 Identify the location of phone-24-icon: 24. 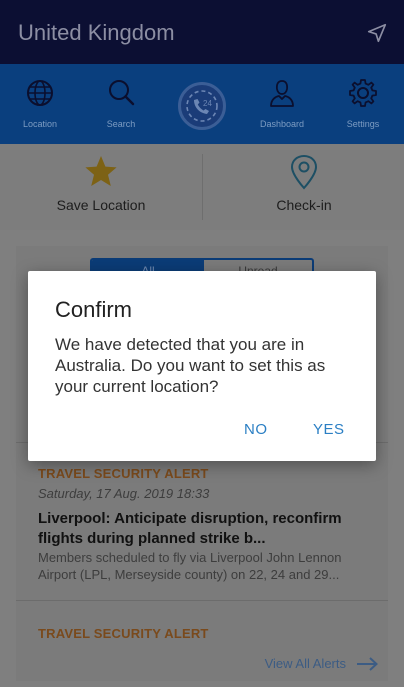
(202, 106).